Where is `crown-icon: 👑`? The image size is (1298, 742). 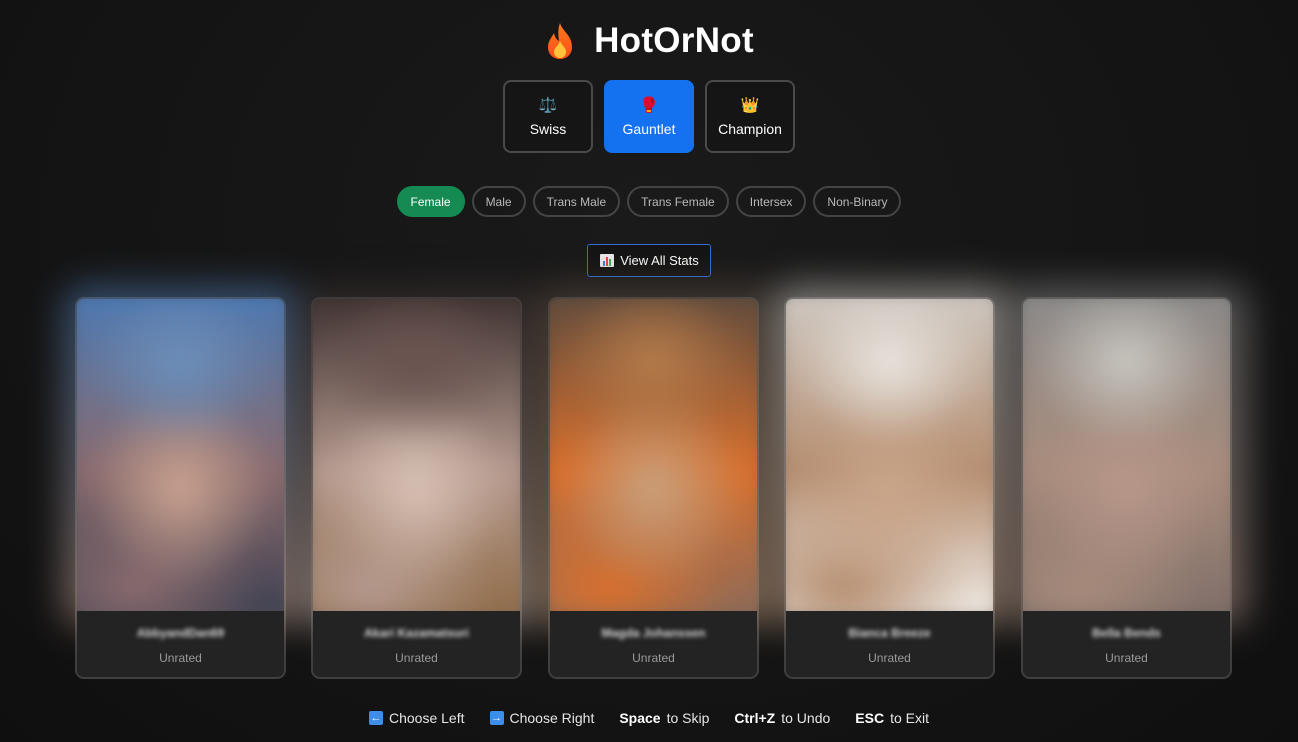
crown-icon: 👑 is located at coordinates (750, 105).